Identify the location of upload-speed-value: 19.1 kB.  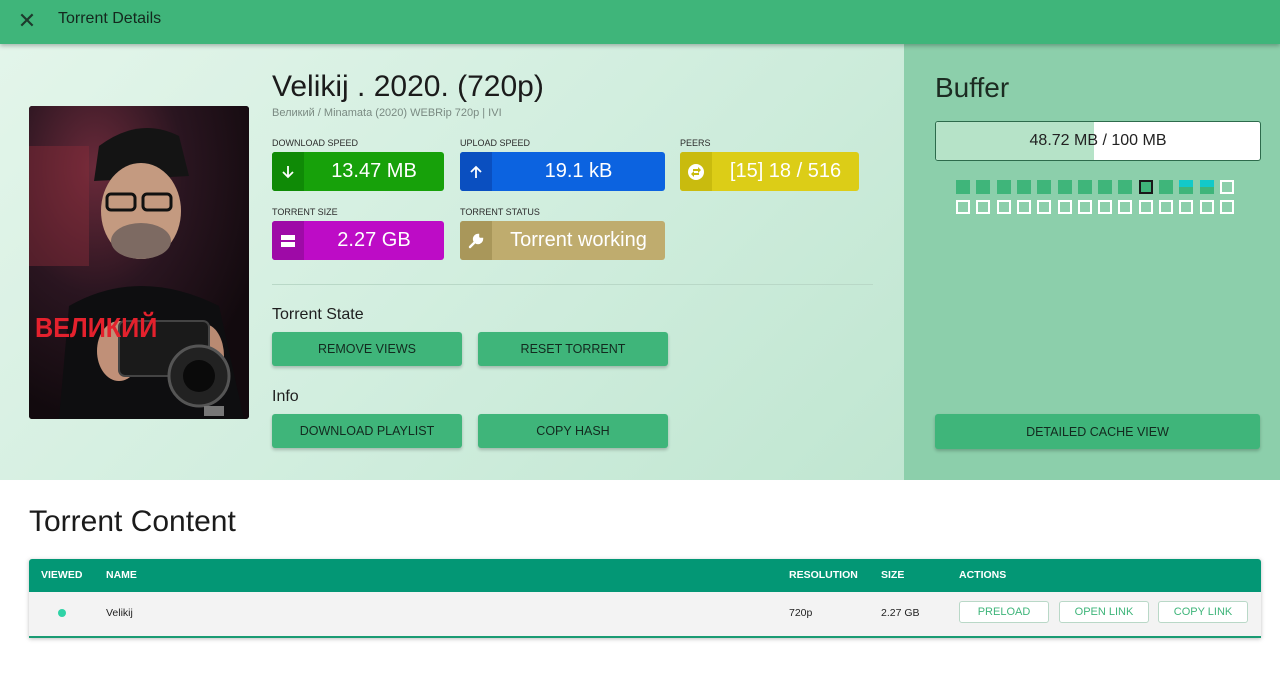
(578, 171).